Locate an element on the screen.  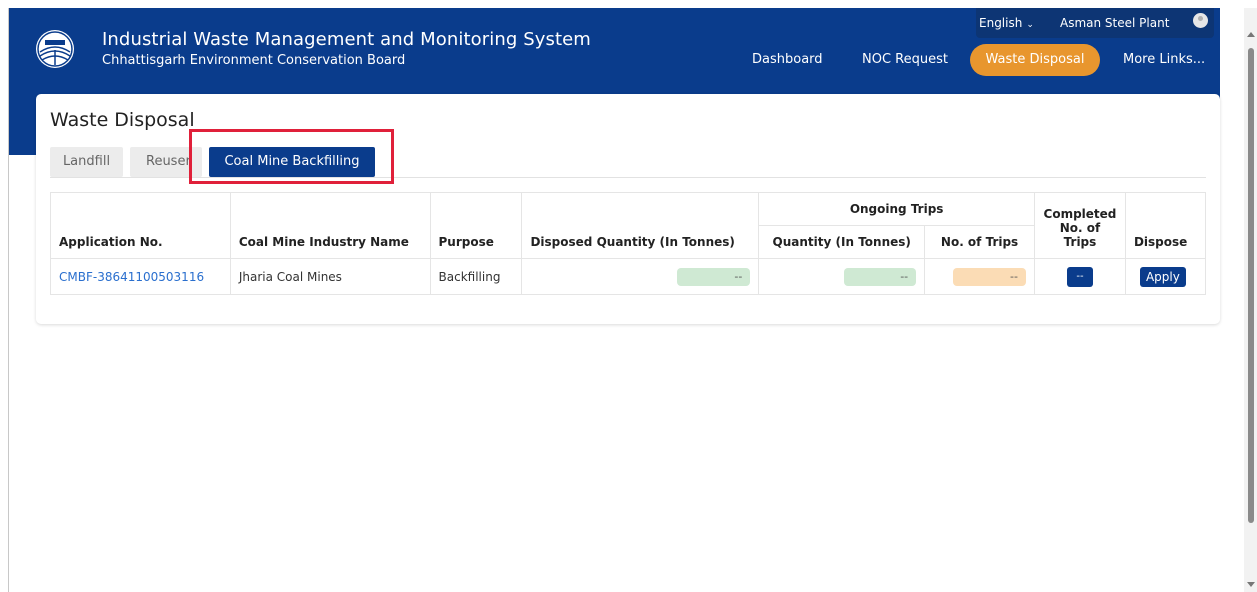
logo-icon is located at coordinates (55, 49).